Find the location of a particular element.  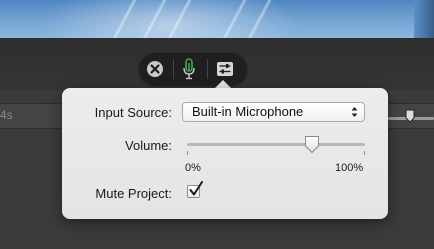

record-voiceover-button is located at coordinates (189, 69).